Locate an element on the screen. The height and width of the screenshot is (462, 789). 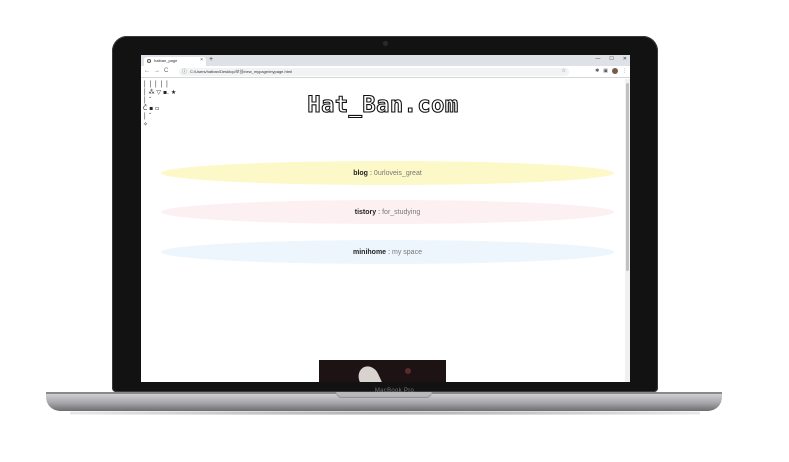
brand-label: MacBook Pro is located at coordinates (394, 391).